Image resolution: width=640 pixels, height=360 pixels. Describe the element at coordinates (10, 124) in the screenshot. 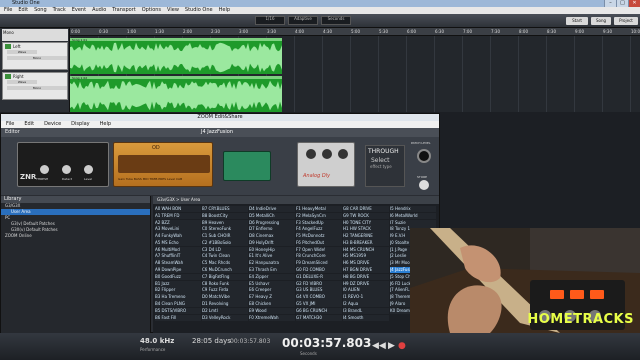

I see `zoom-menu-file: File` at that location.